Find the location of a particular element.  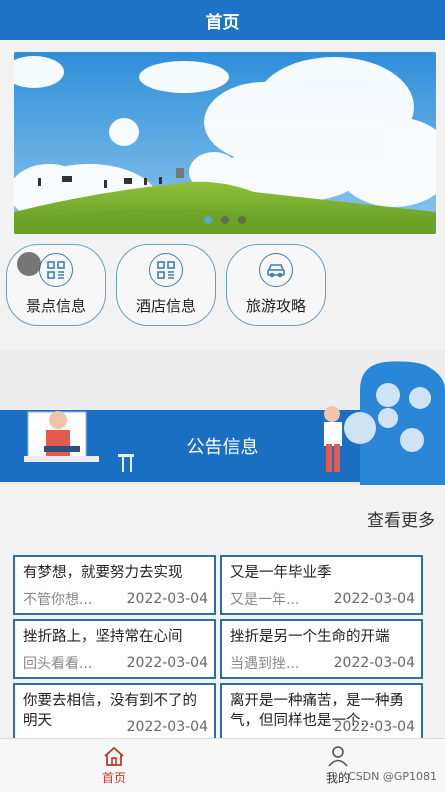

notice-card: 又是一年毕业季 又是一年... 2022-03-04 is located at coordinates (321, 585).